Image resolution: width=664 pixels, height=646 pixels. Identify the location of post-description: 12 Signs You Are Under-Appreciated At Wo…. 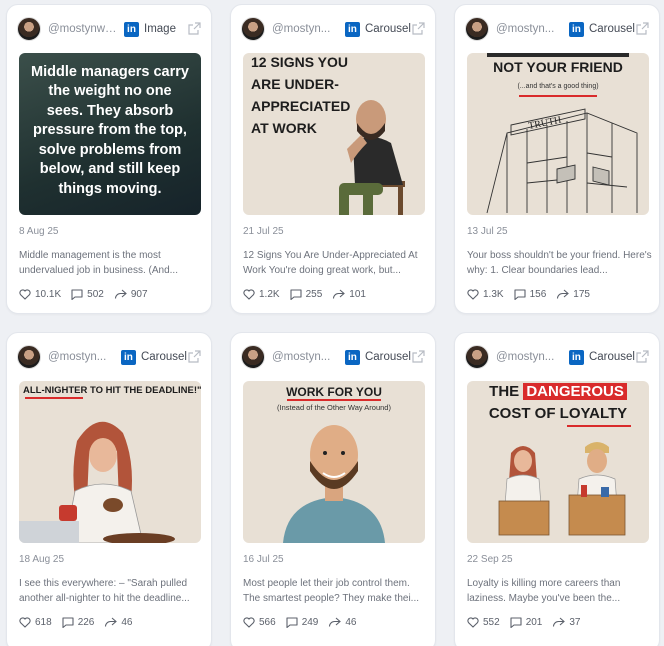
(330, 263).